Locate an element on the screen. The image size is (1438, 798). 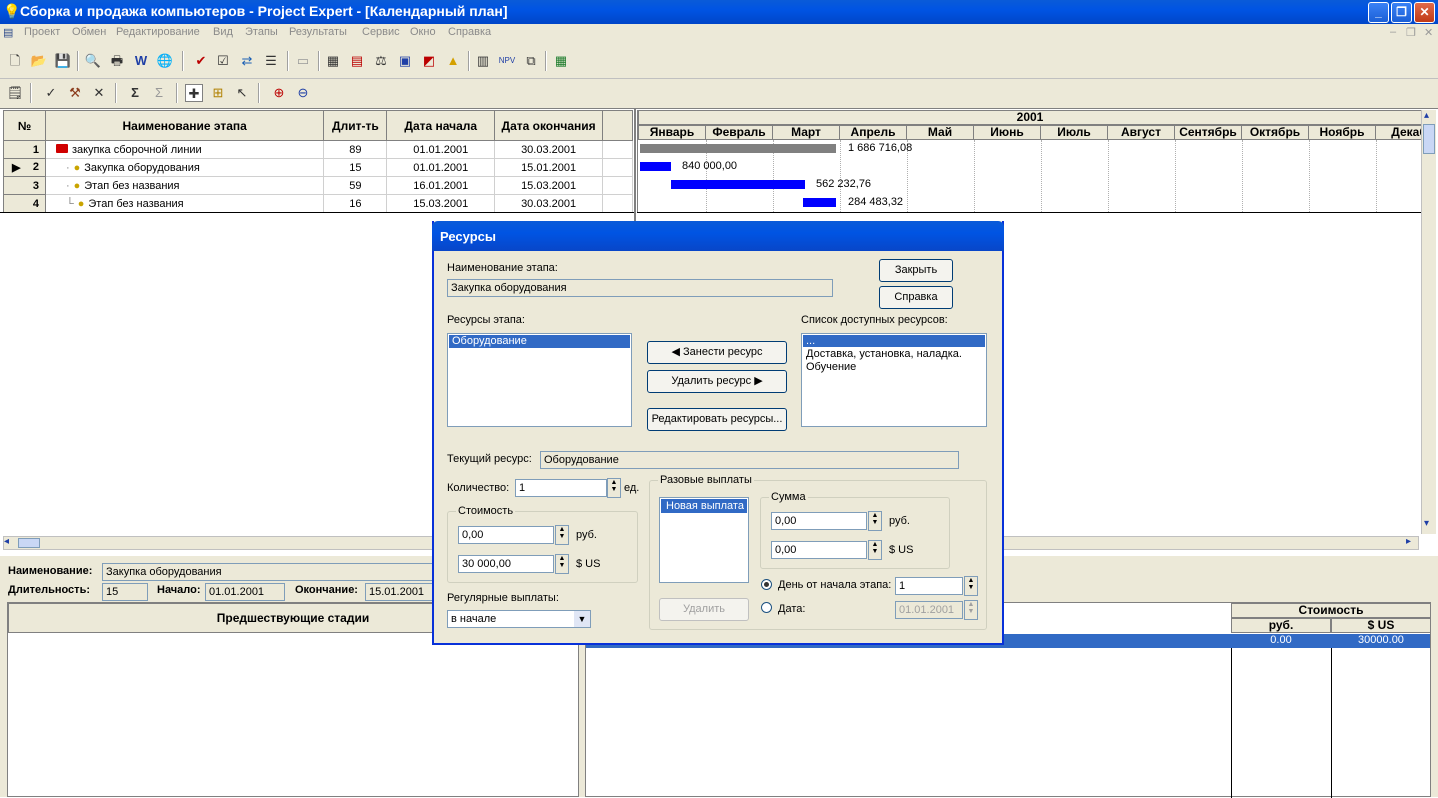
close-button: Закрыть is located at coordinates (916, 270).